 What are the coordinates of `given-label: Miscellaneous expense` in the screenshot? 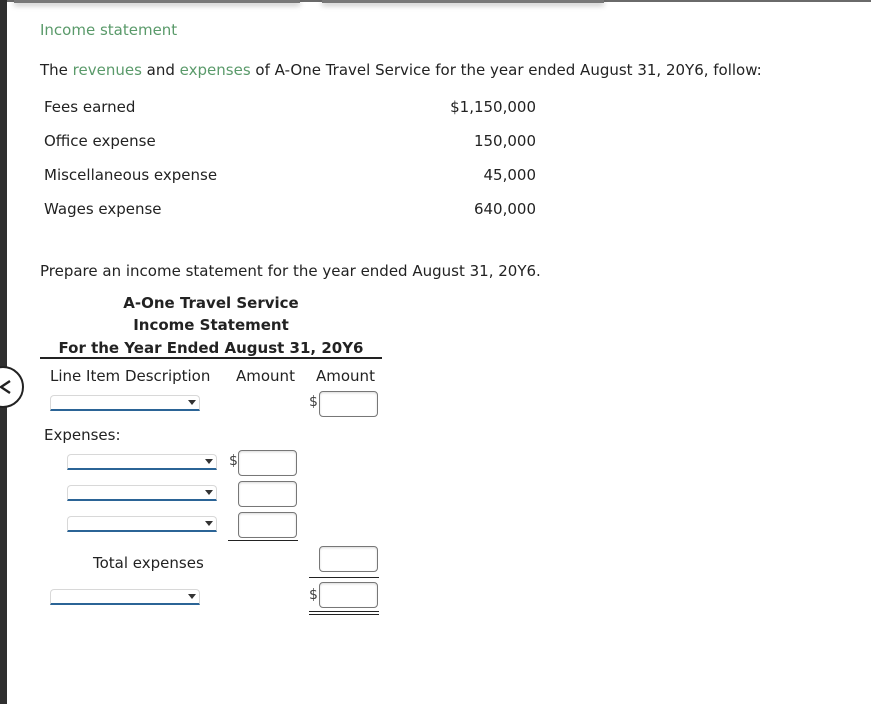 It's located at (131, 175).